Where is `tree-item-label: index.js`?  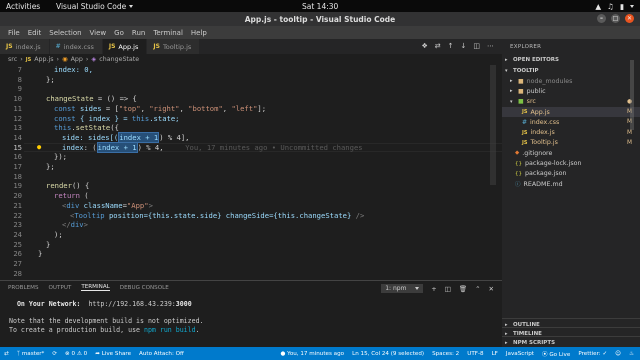 tree-item-label: index.js is located at coordinates (542, 133).